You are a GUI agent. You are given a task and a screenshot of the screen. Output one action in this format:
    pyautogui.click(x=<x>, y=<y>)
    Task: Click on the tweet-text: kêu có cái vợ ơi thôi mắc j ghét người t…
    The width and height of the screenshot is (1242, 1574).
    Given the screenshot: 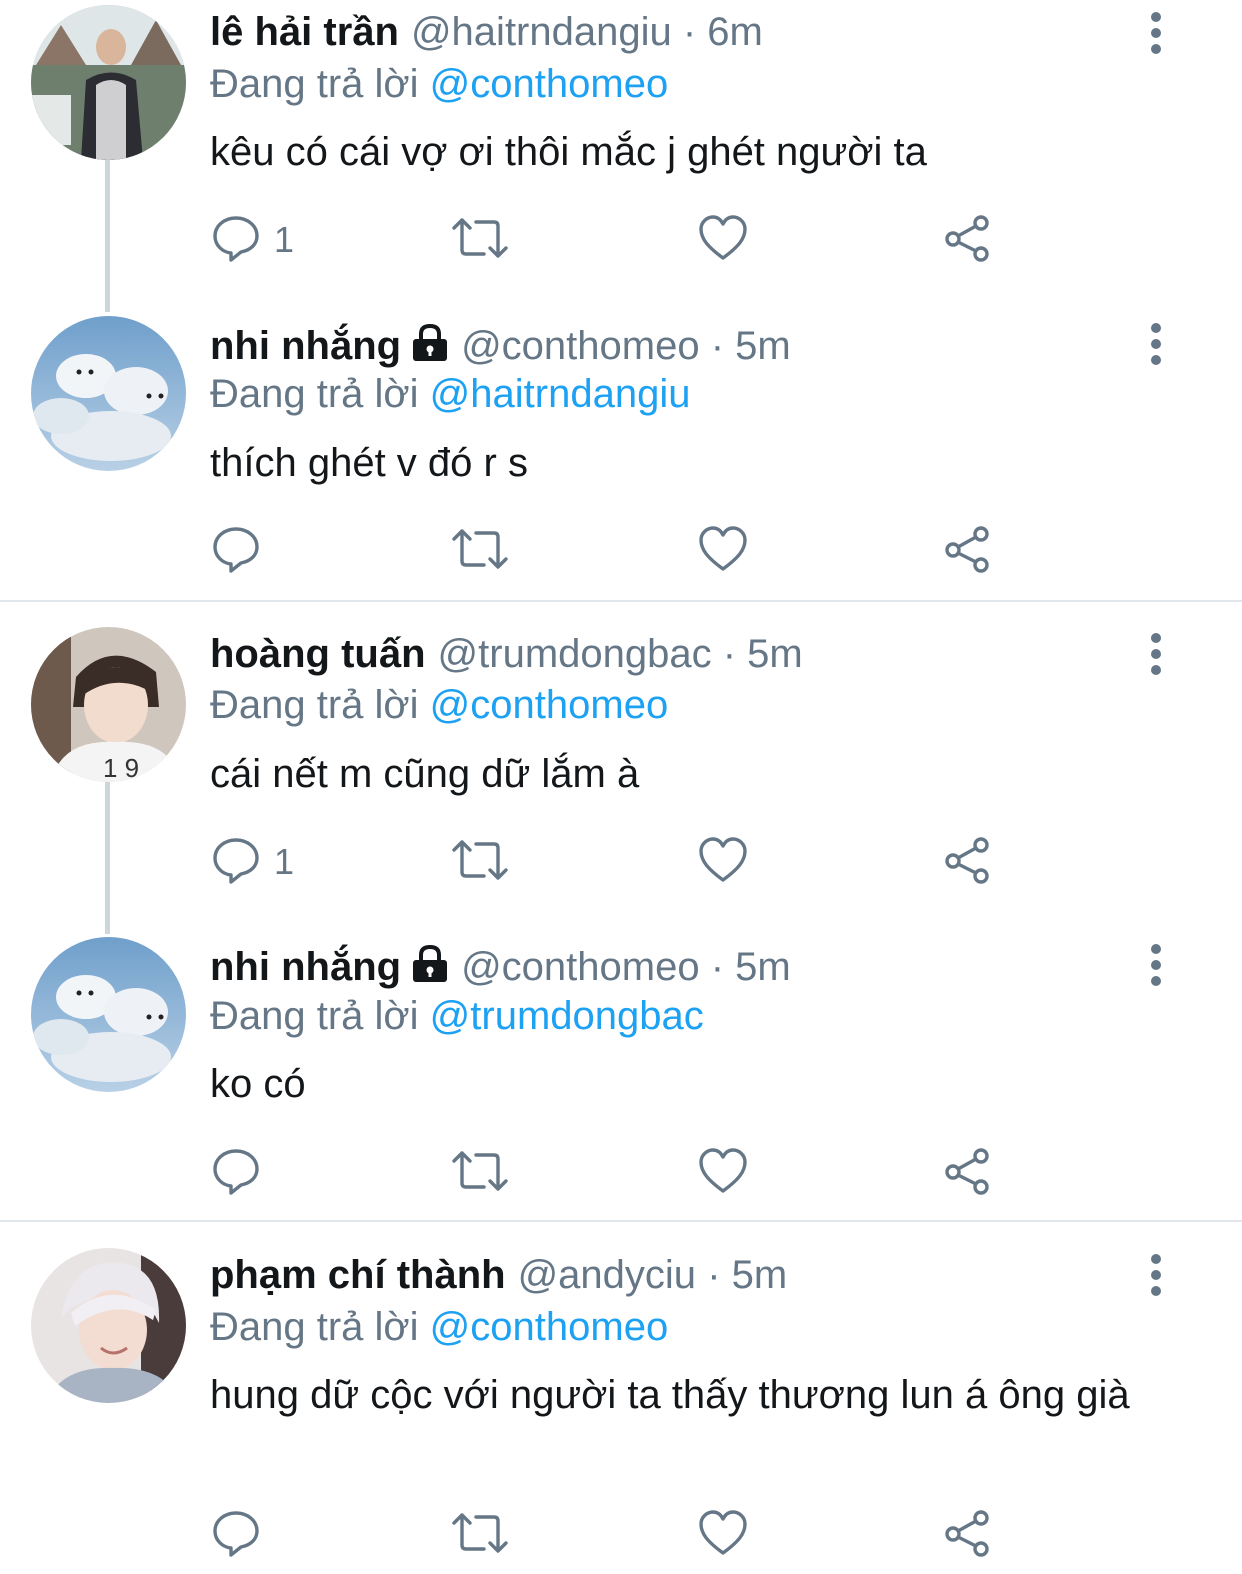 What is the action you would take?
    pyautogui.click(x=568, y=152)
    